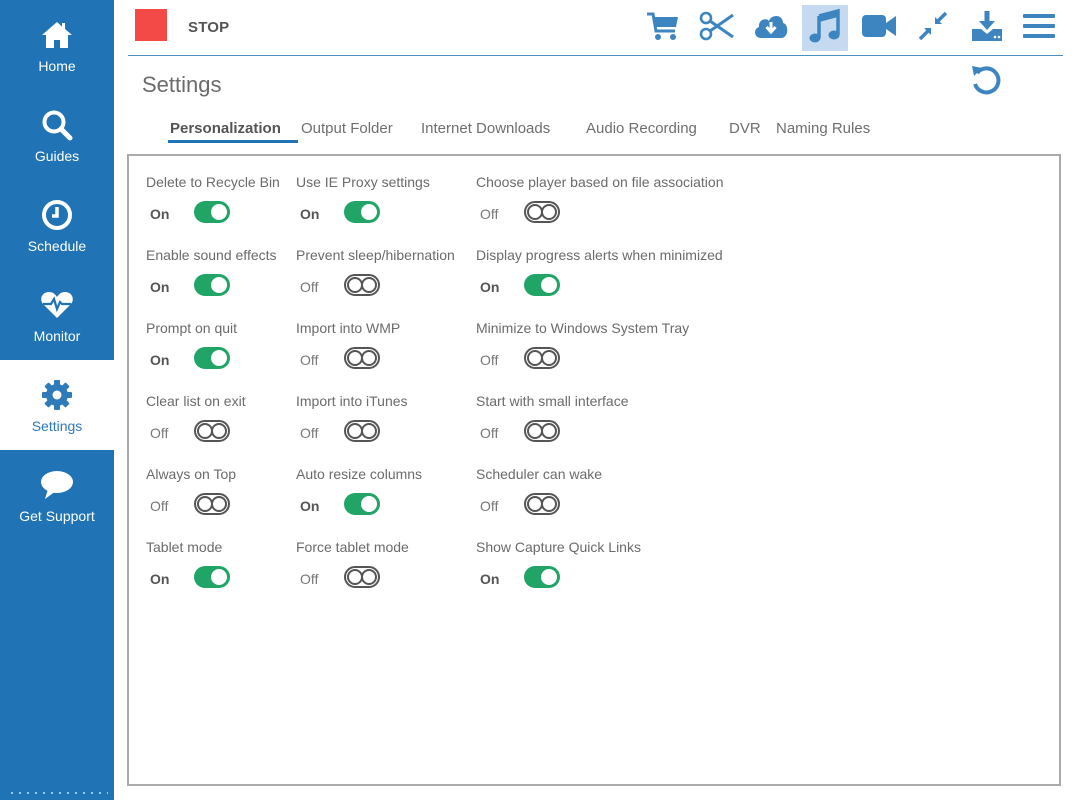  I want to click on sidebar-item-monitor: Monitor, so click(57, 315).